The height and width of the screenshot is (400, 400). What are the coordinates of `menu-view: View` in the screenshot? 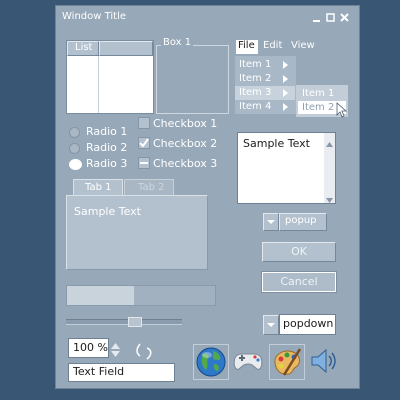 It's located at (303, 45).